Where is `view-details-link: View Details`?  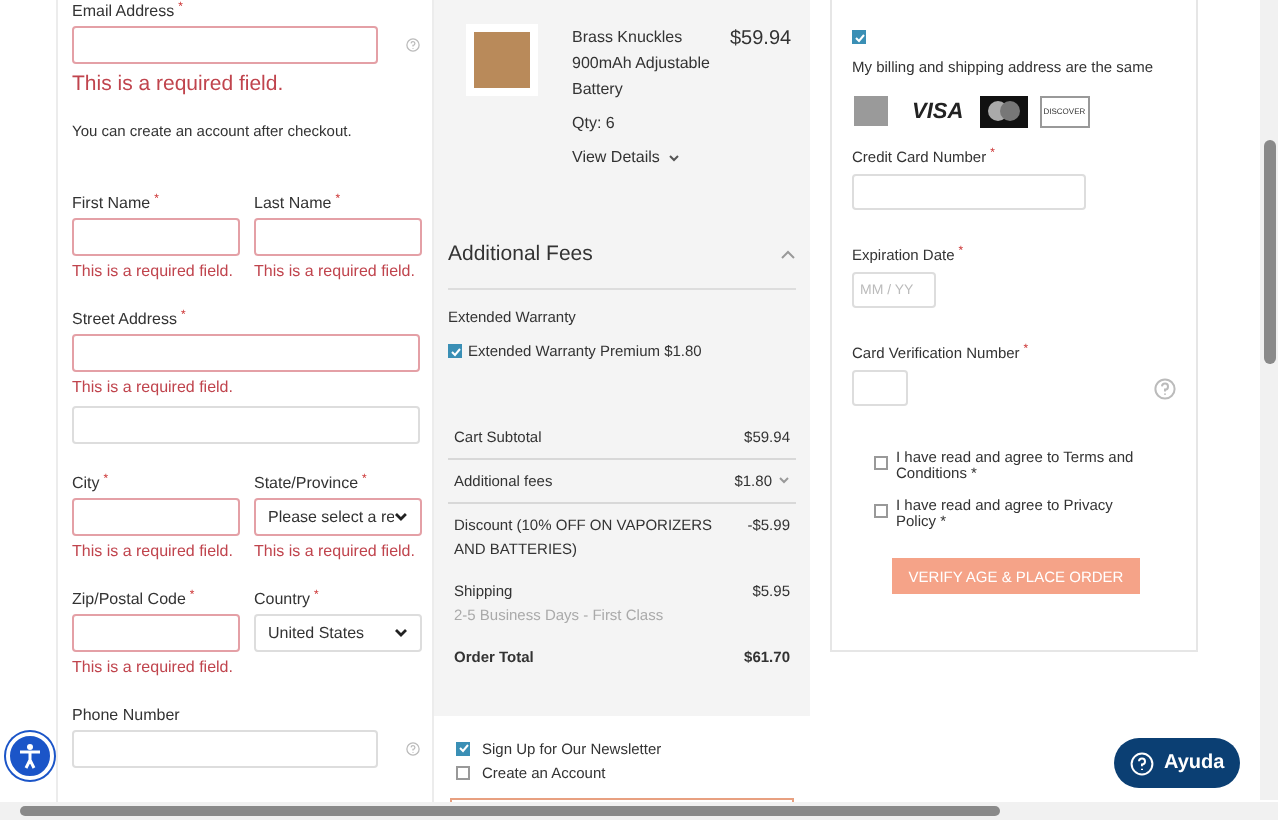
view-details-link: View Details is located at coordinates (642, 157).